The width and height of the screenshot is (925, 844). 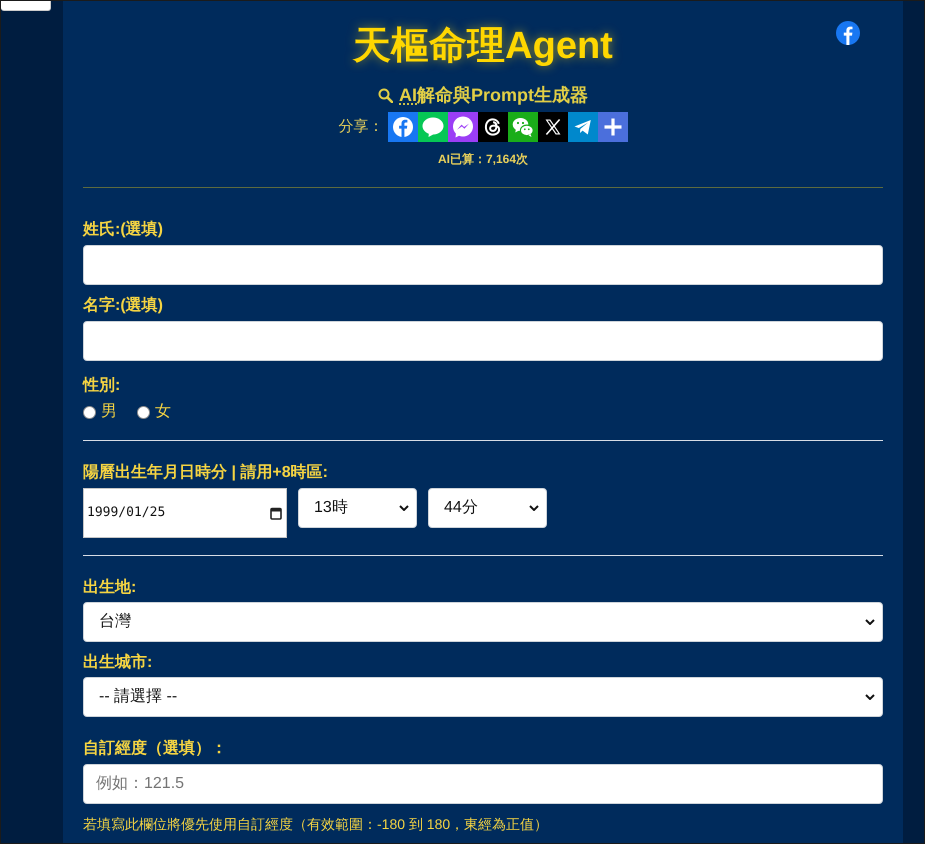 I want to click on usage-counter: AI已算：7,164次, so click(x=483, y=159).